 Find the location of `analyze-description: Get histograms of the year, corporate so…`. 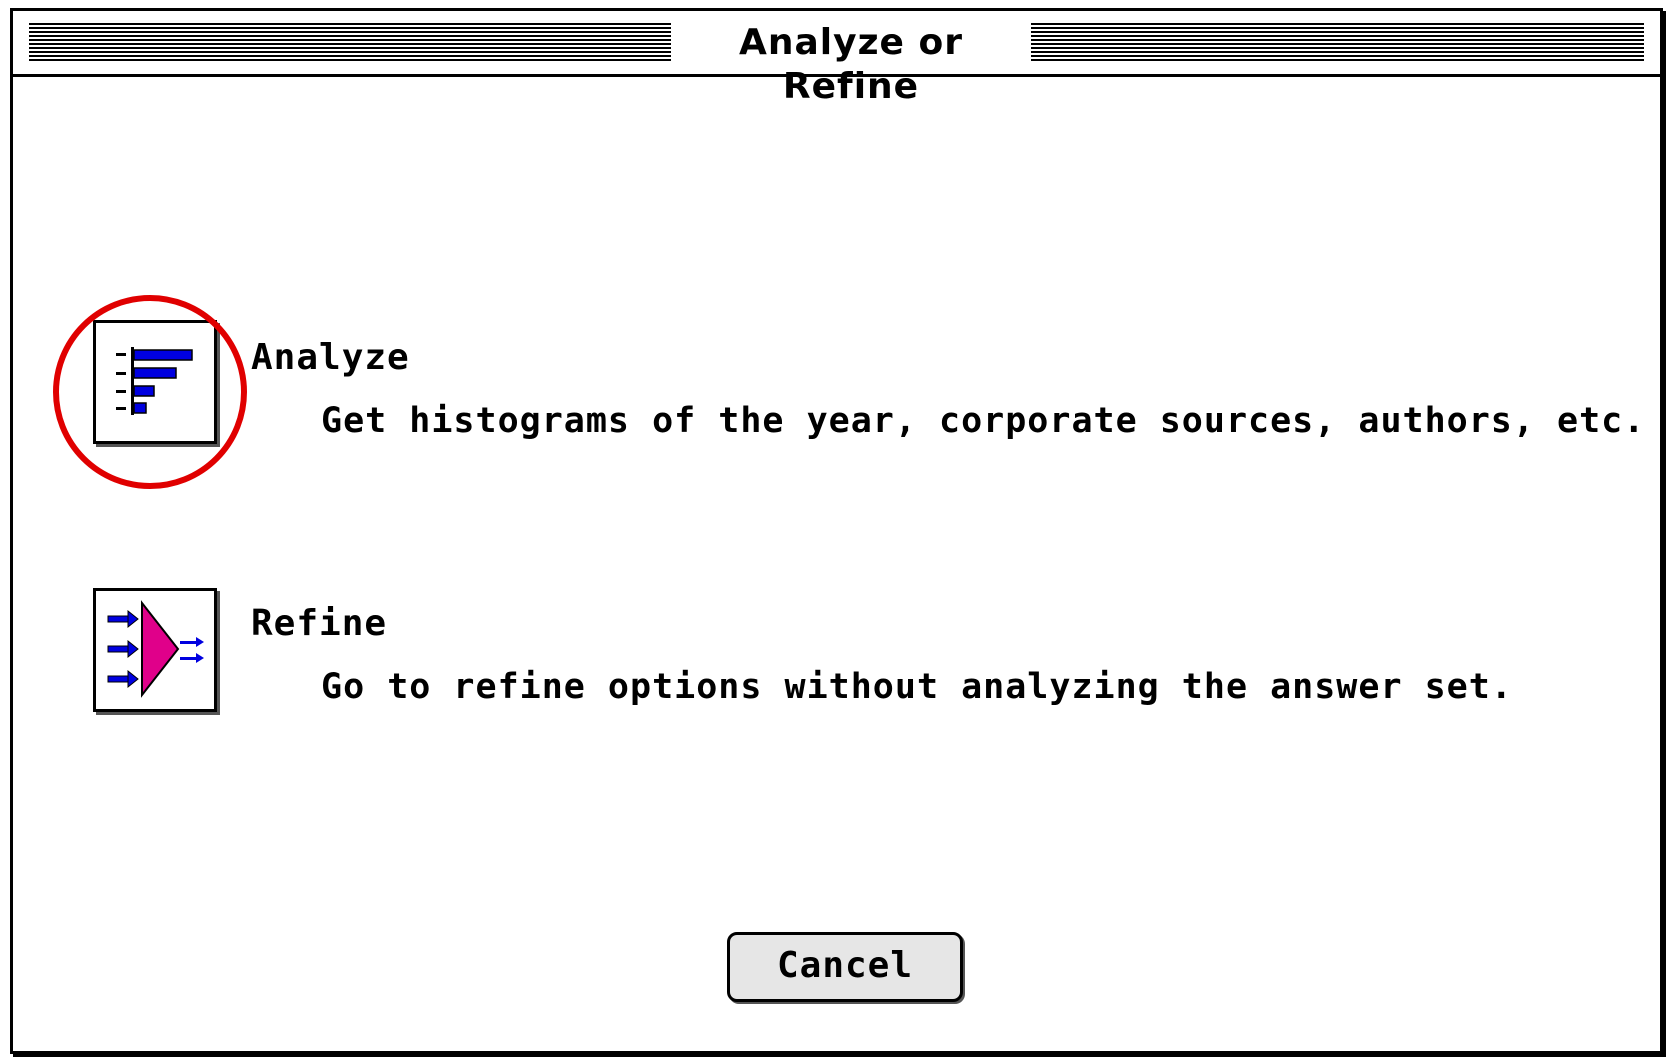

analyze-description: Get histograms of the year, corporate so… is located at coordinates (983, 421).